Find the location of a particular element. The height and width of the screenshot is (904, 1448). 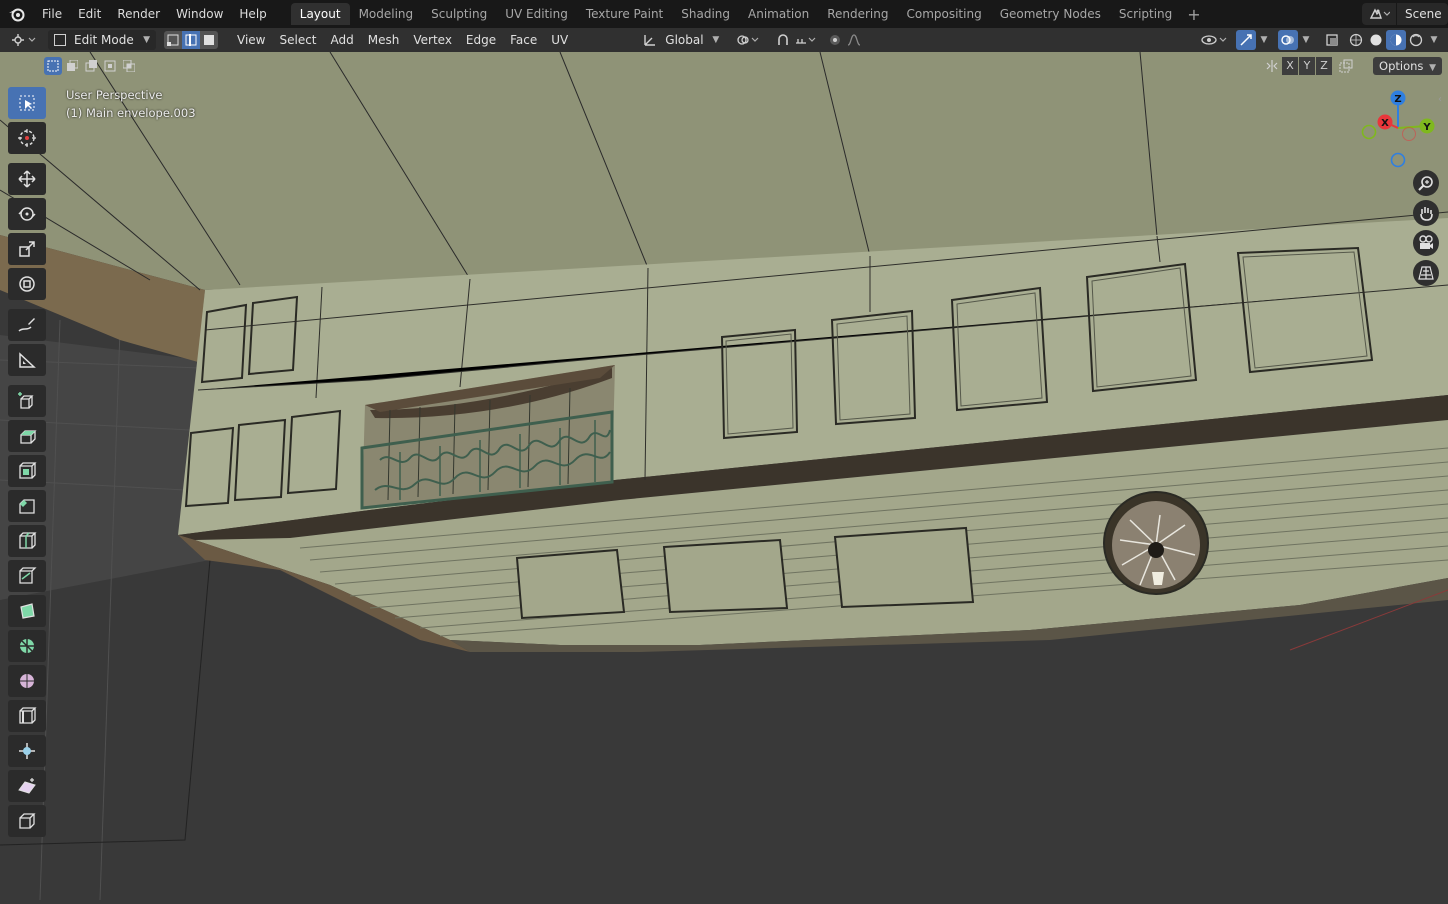

pivot-point-icon is located at coordinates (748, 40).